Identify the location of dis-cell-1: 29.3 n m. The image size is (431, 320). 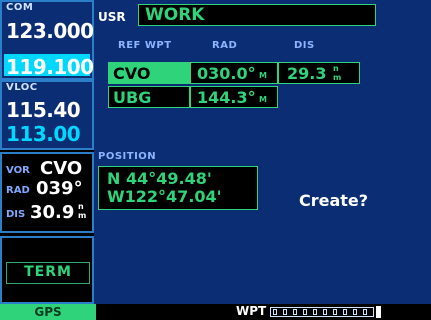
(319, 73).